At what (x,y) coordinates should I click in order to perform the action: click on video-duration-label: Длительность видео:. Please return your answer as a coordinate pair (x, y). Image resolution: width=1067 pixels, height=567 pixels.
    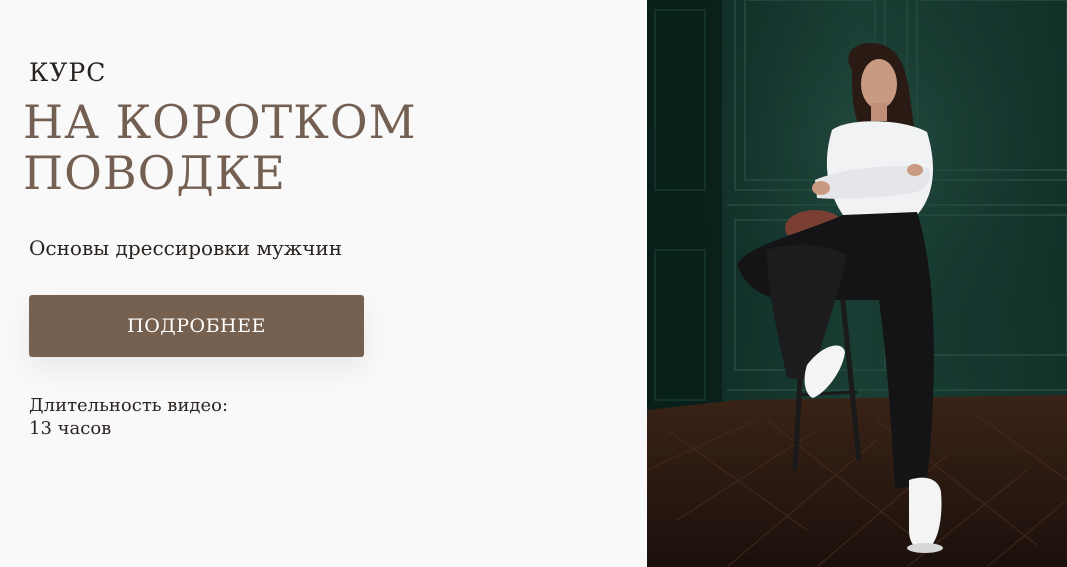
    Looking at the image, I should click on (129, 405).